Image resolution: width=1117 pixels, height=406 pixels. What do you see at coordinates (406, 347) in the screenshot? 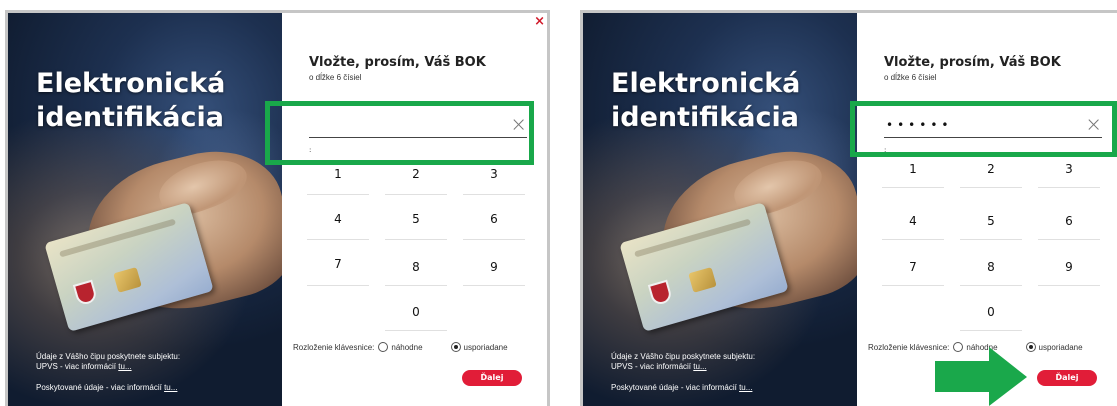
I see `option-random-label: náhodne` at bounding box center [406, 347].